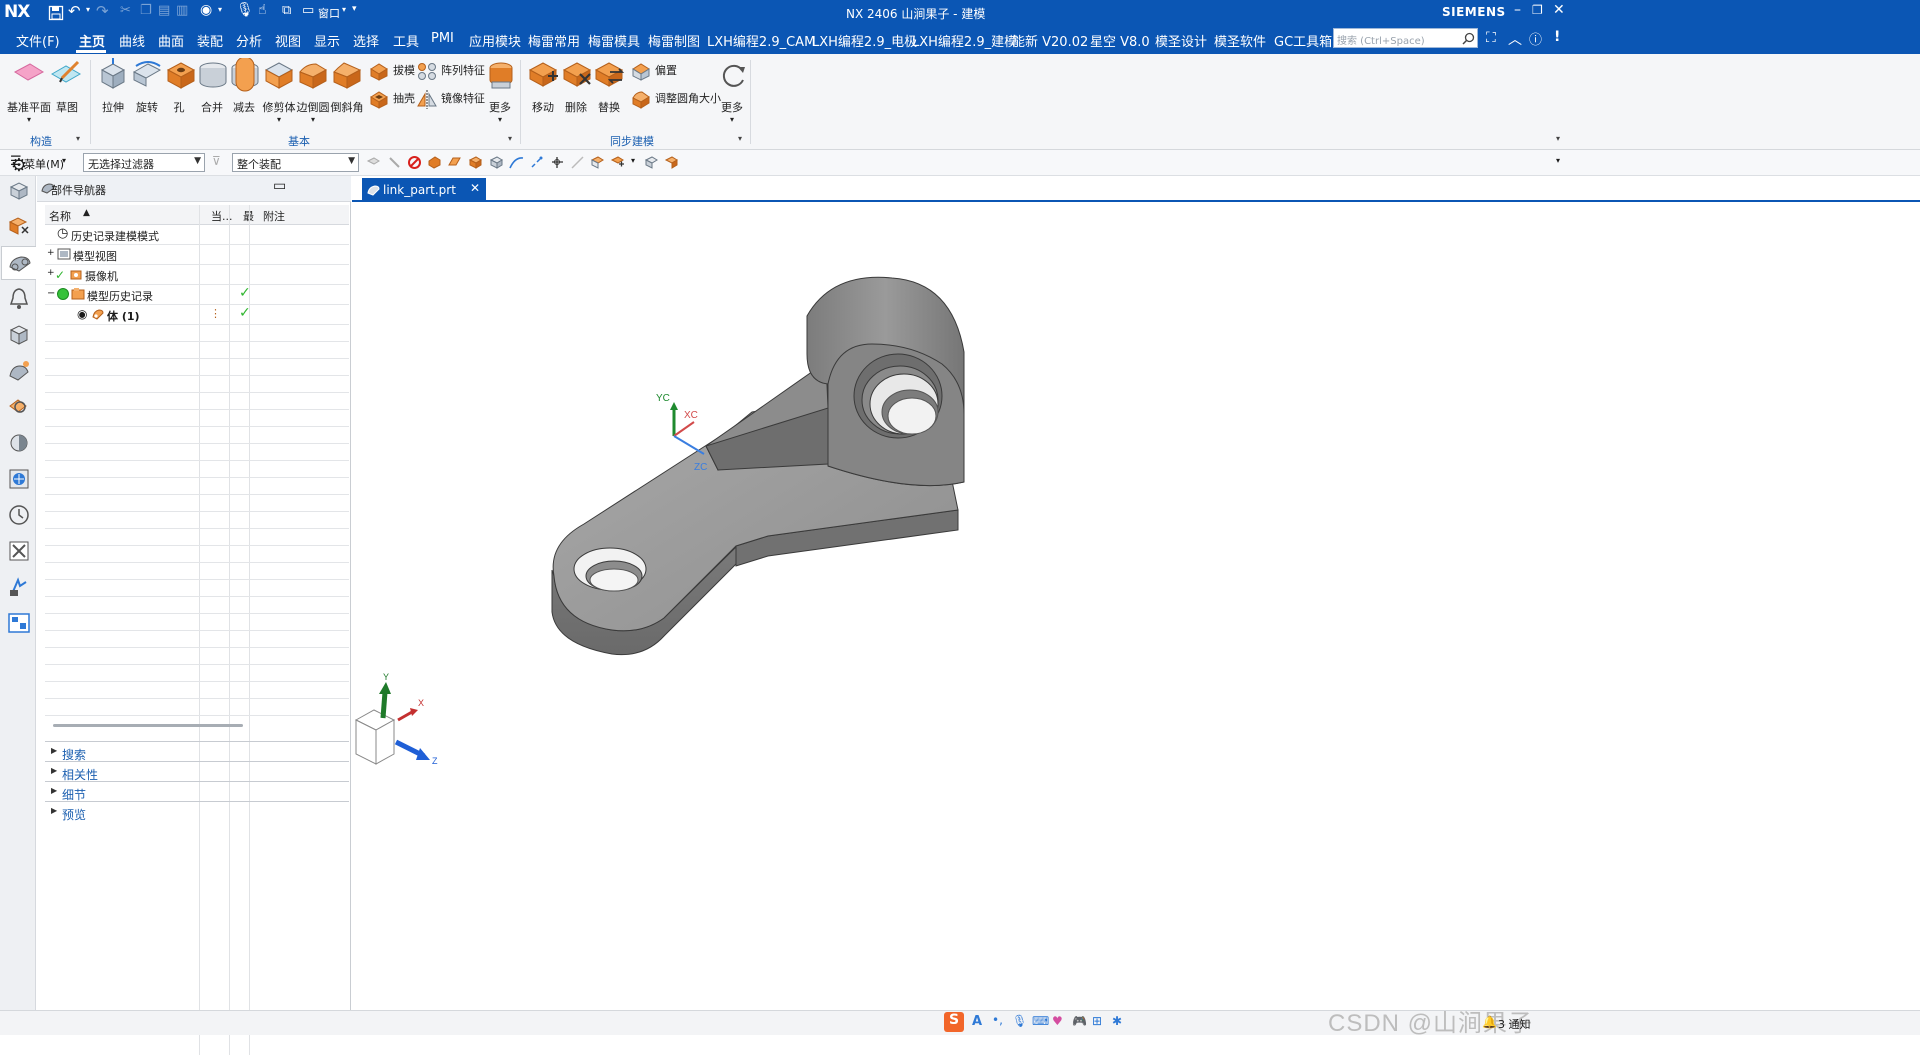 The height and width of the screenshot is (1055, 1920). What do you see at coordinates (329, 13) in the screenshot?
I see `window-menu: 窗口` at bounding box center [329, 13].